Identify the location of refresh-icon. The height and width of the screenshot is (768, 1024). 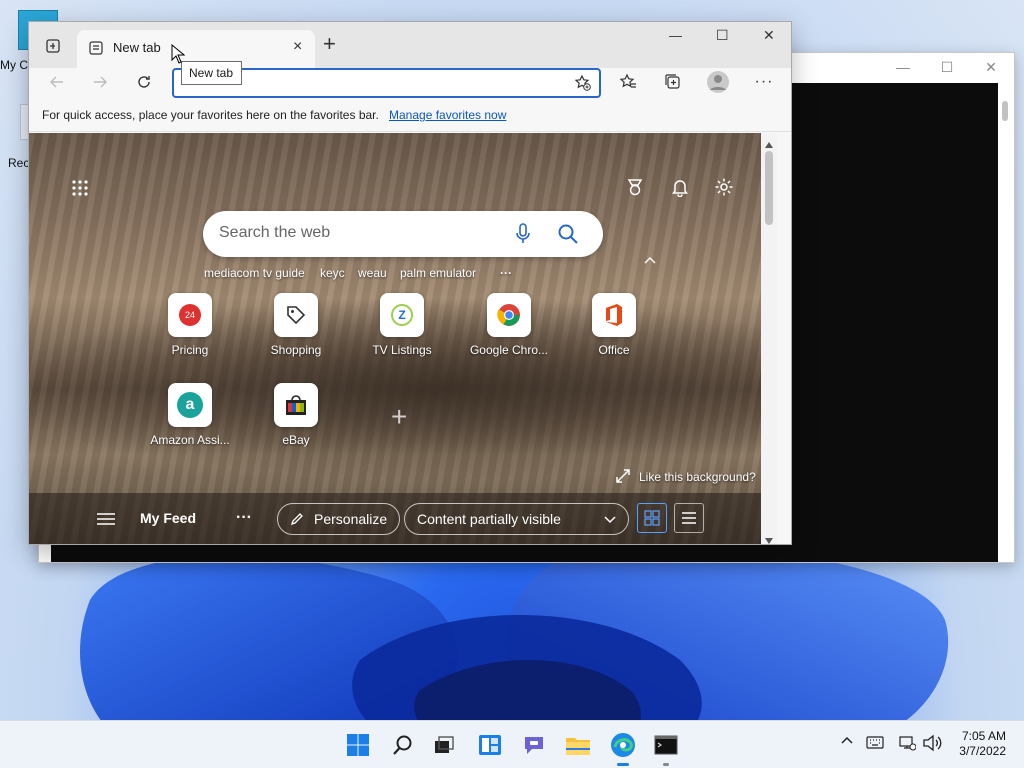
(144, 82).